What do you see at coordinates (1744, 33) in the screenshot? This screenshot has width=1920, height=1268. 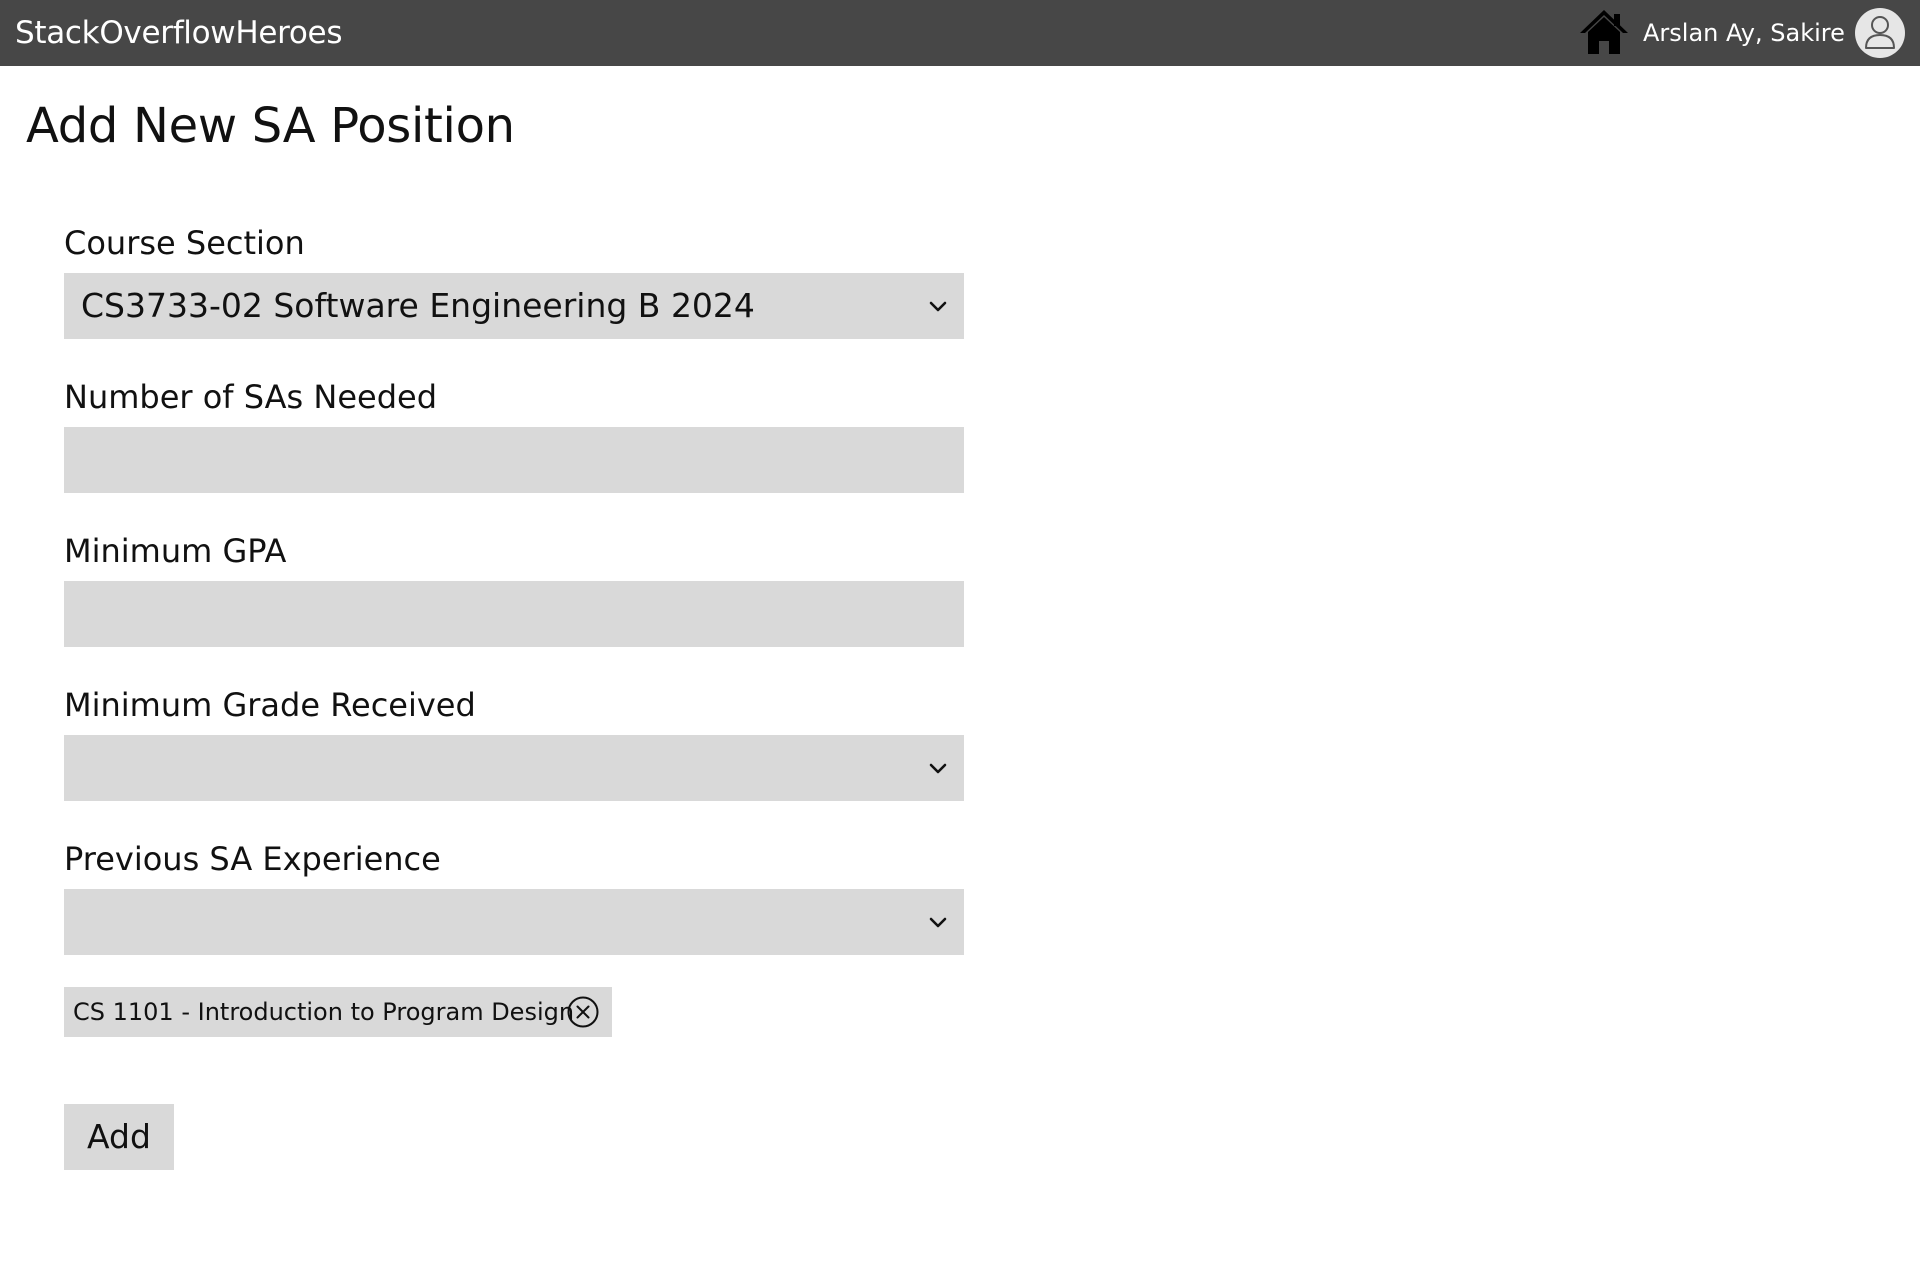 I see `user-name: Arslan Ay, Sakire` at bounding box center [1744, 33].